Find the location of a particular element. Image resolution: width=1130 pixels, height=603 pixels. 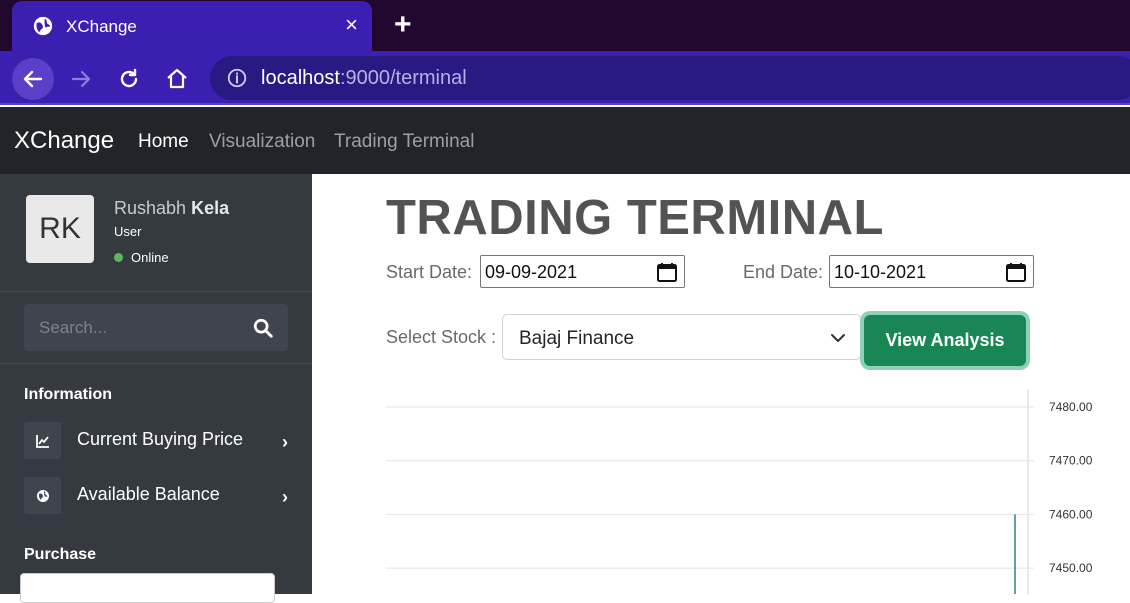

sidebar-item-label: Available Balance is located at coordinates (148, 494).